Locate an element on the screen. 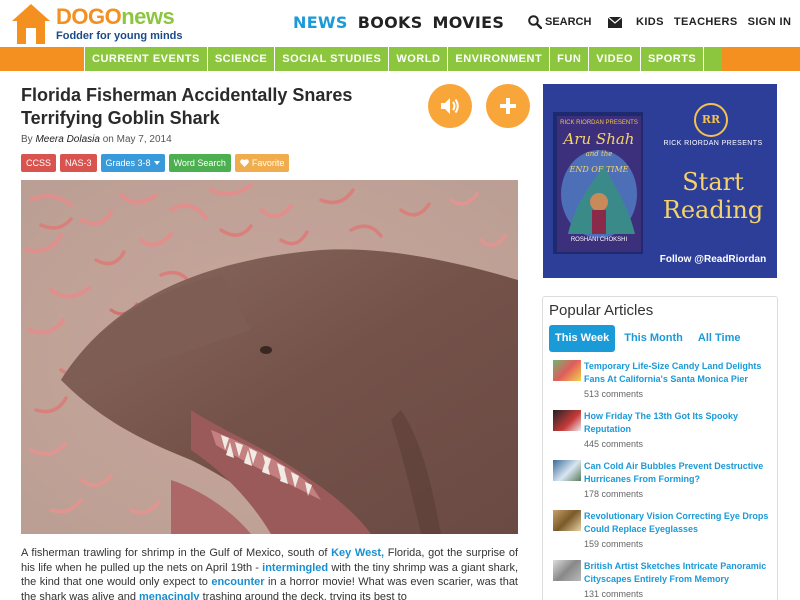 This screenshot has width=800, height=600. byline-prefix: By is located at coordinates (27, 139).